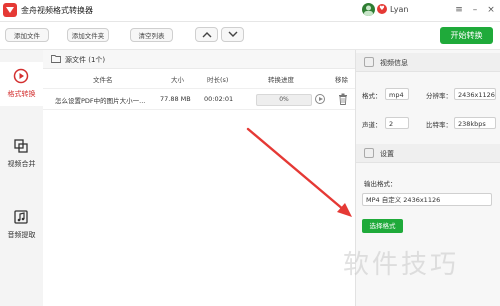 The width and height of the screenshot is (500, 306). I want to click on watermark-text: 软件技巧, so click(401, 265).